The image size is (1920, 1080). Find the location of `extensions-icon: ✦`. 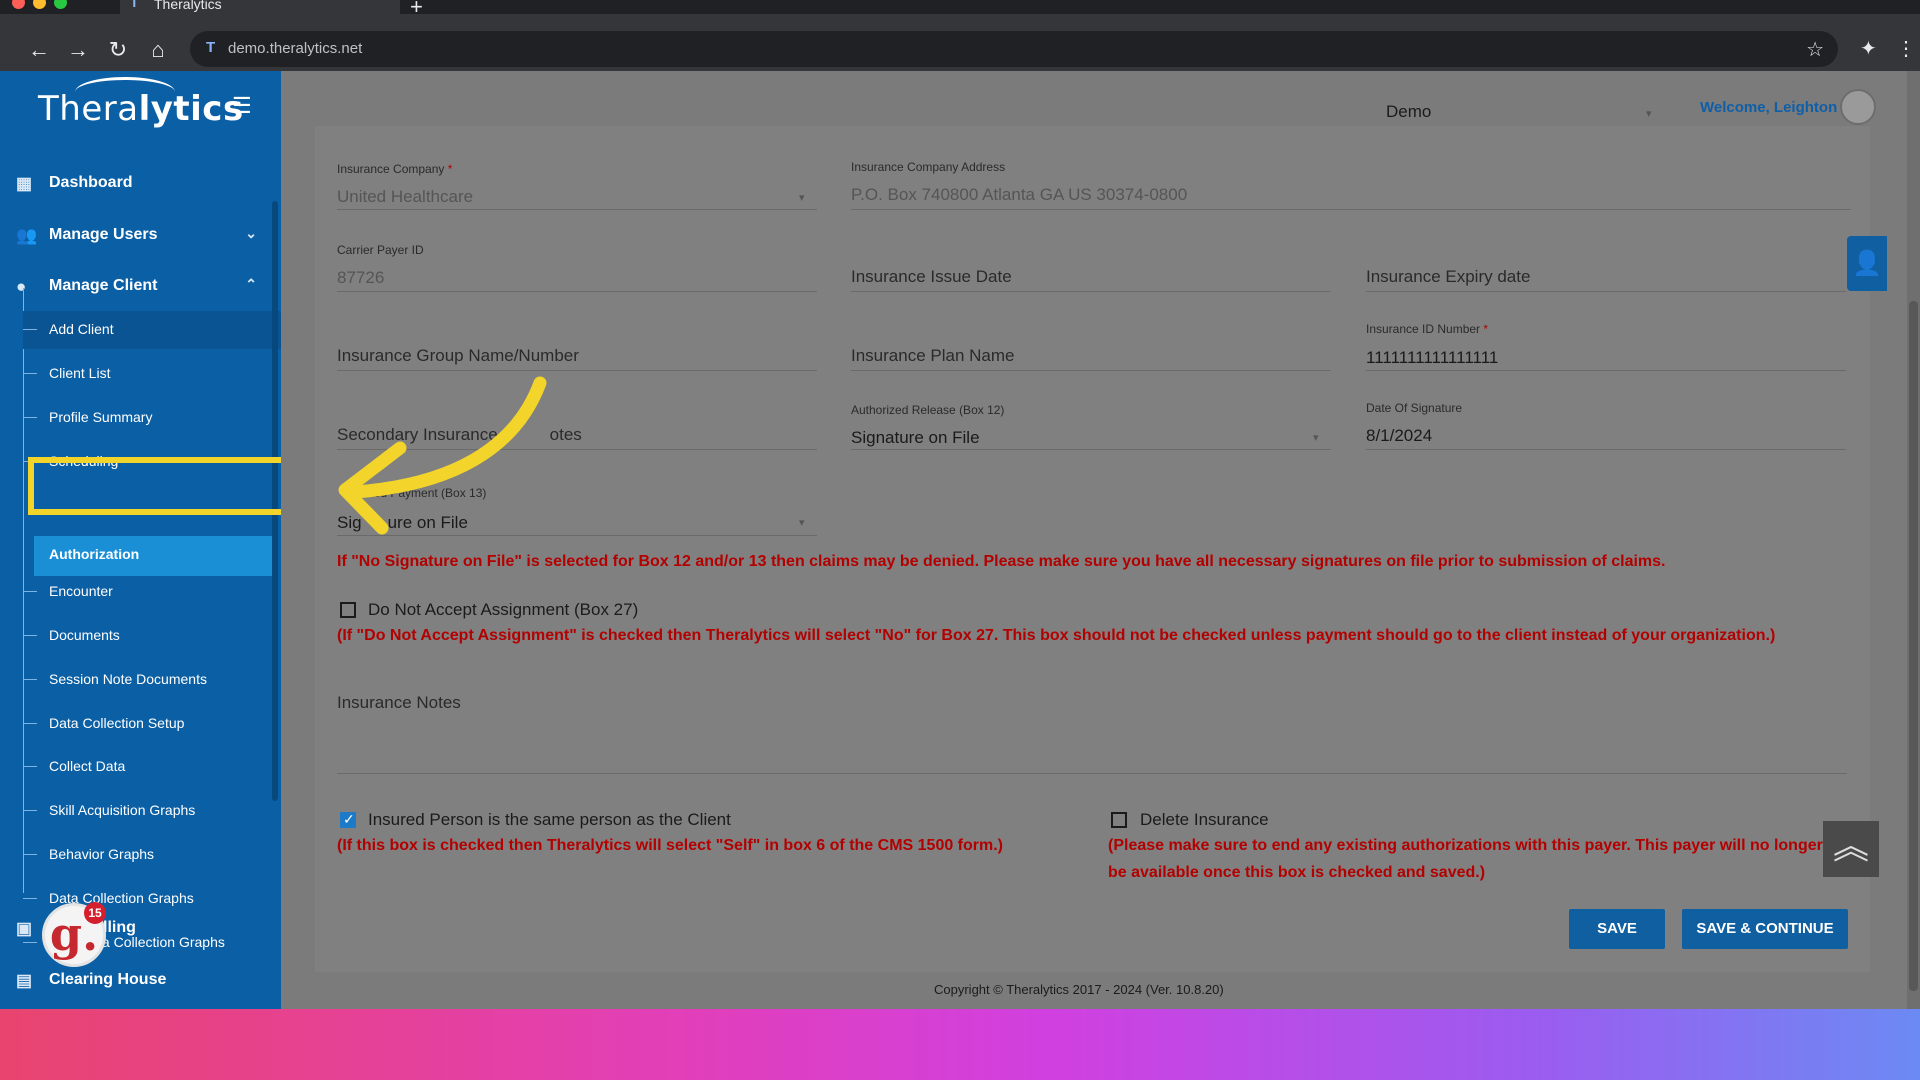

extensions-icon: ✦ is located at coordinates (1868, 48).